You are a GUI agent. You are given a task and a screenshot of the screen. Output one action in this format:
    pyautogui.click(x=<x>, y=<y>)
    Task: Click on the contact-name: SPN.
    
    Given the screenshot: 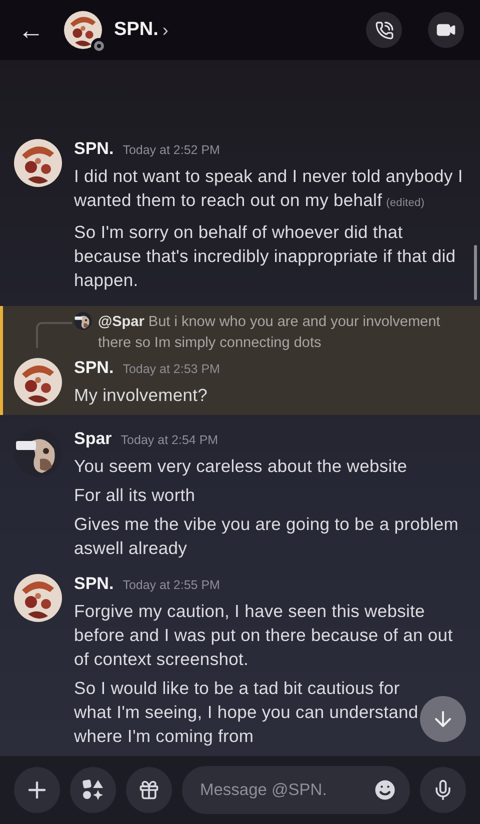 What is the action you would take?
    pyautogui.click(x=136, y=30)
    